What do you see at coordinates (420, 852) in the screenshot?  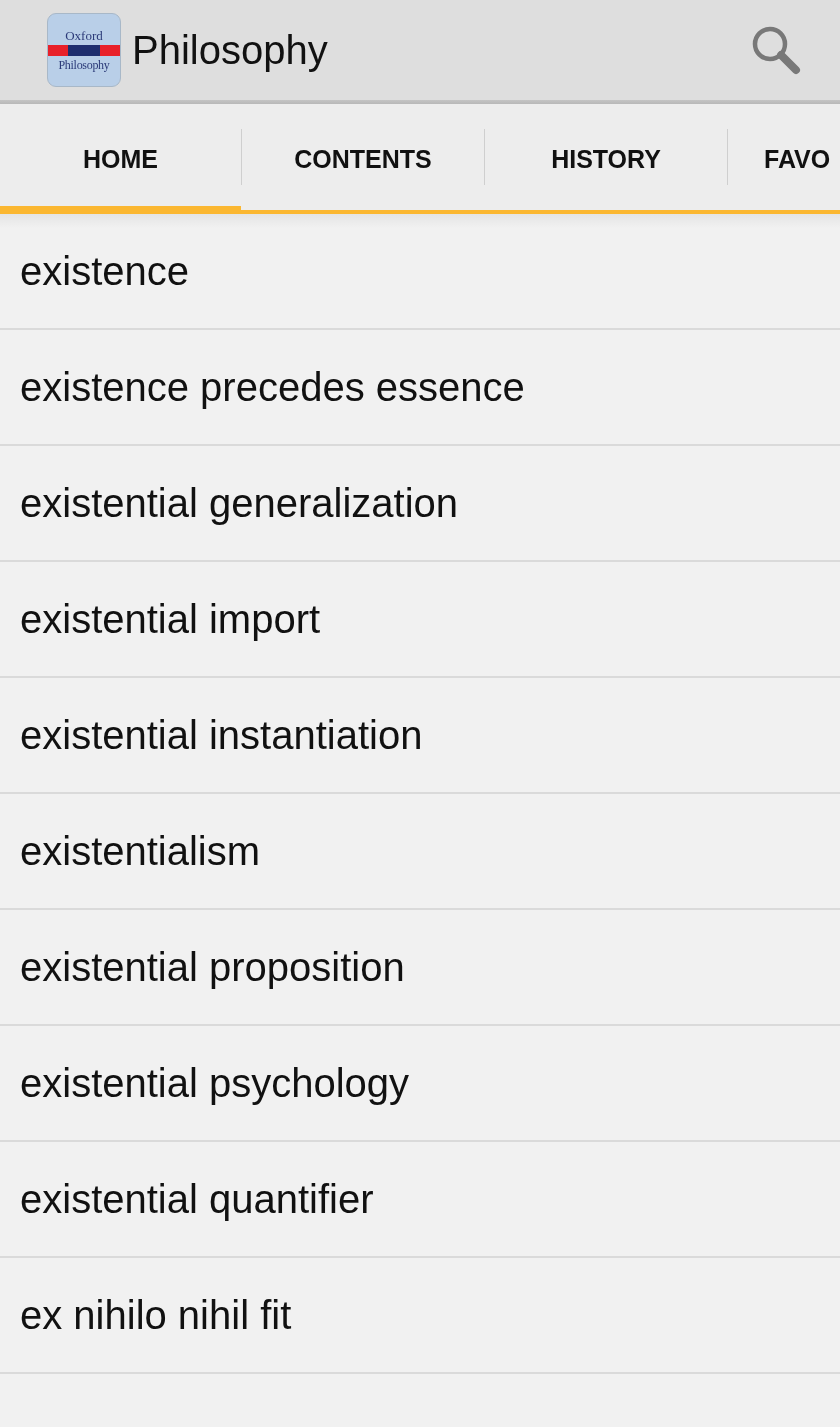 I see `list-item: existentialism` at bounding box center [420, 852].